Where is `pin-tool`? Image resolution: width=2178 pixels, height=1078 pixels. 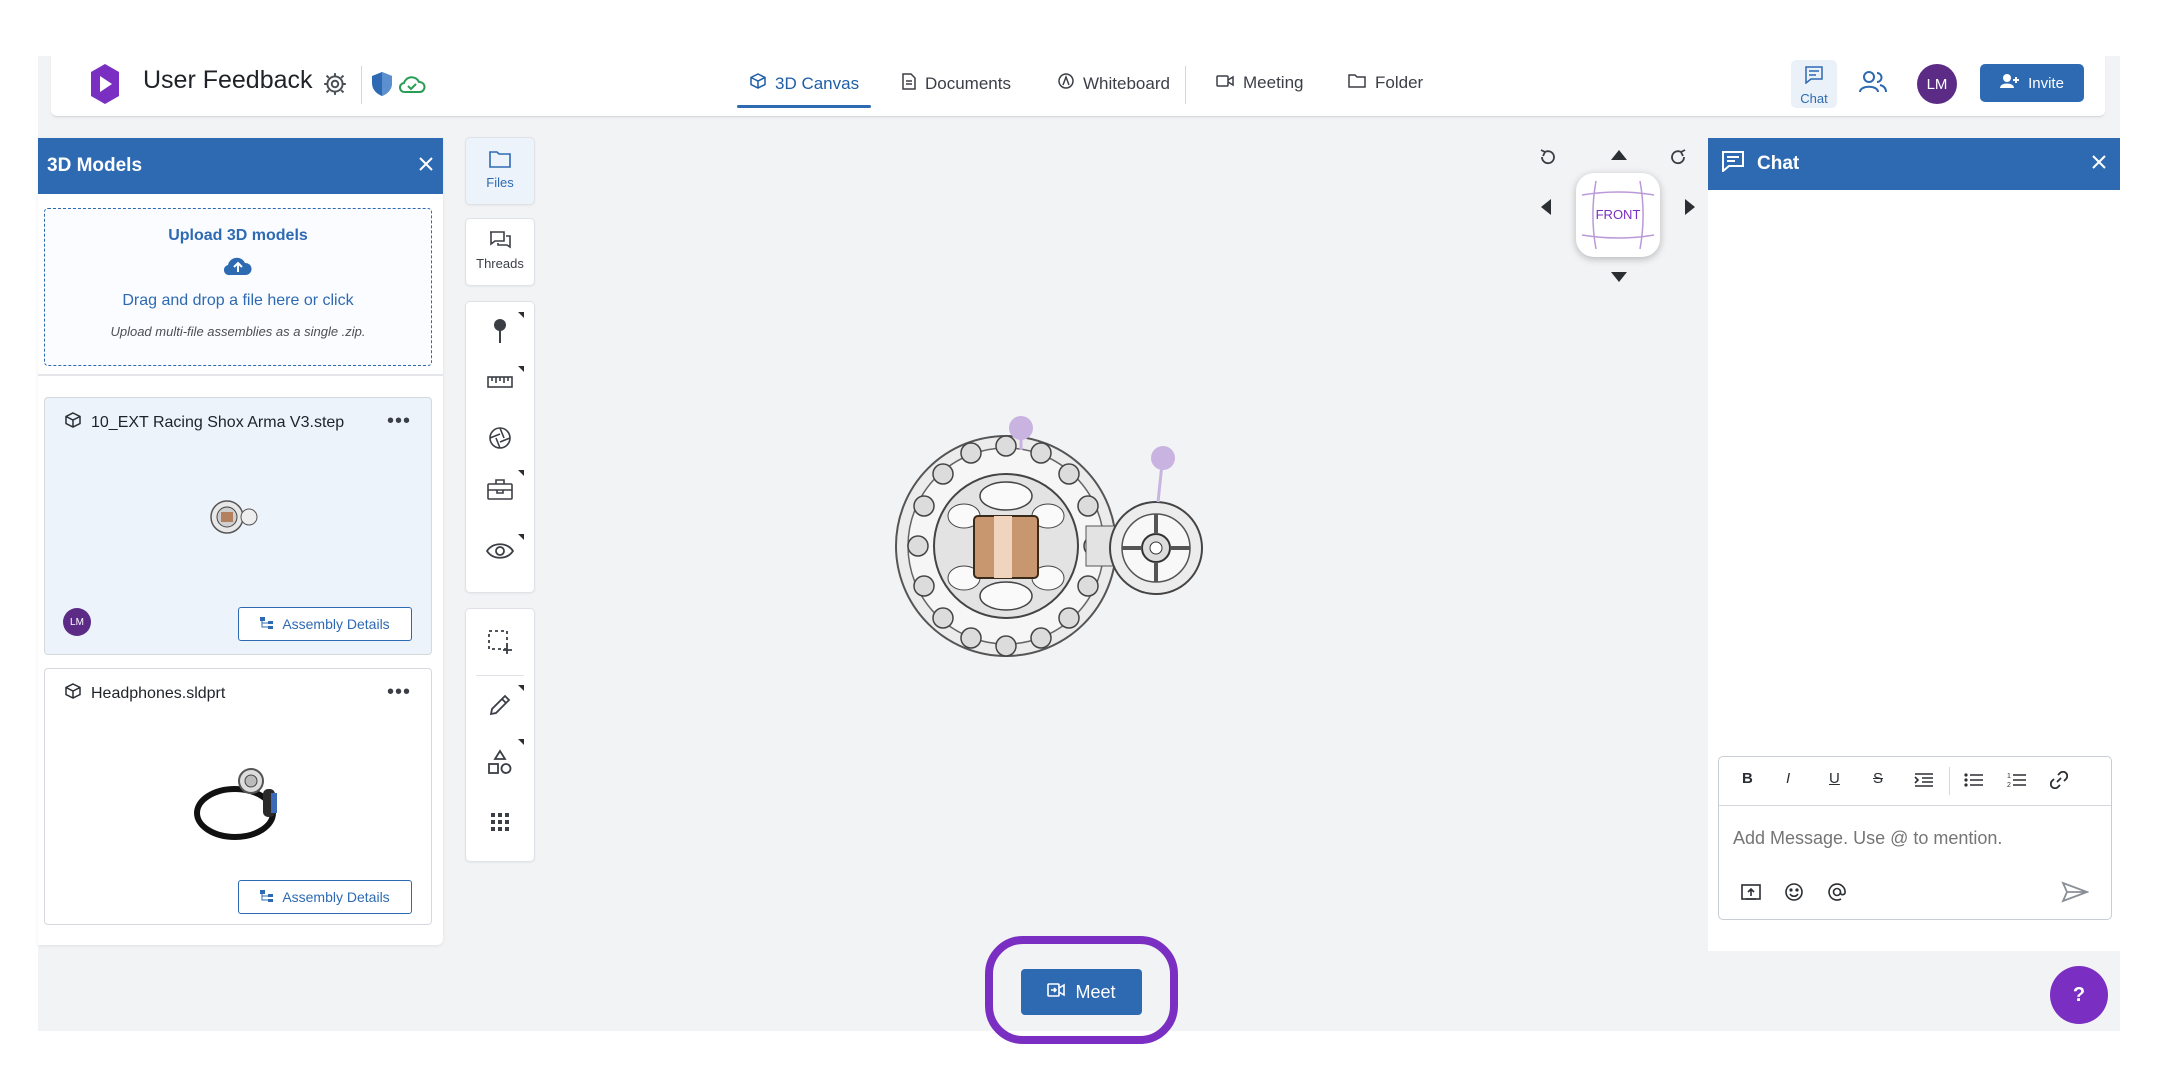 pin-tool is located at coordinates (500, 333).